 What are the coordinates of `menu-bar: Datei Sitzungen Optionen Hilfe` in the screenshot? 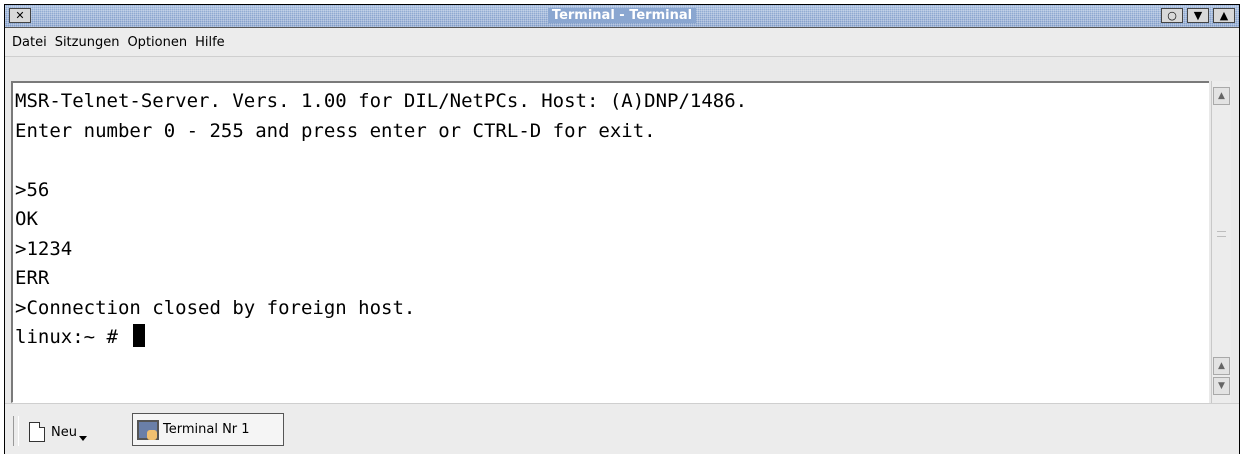 It's located at (622, 42).